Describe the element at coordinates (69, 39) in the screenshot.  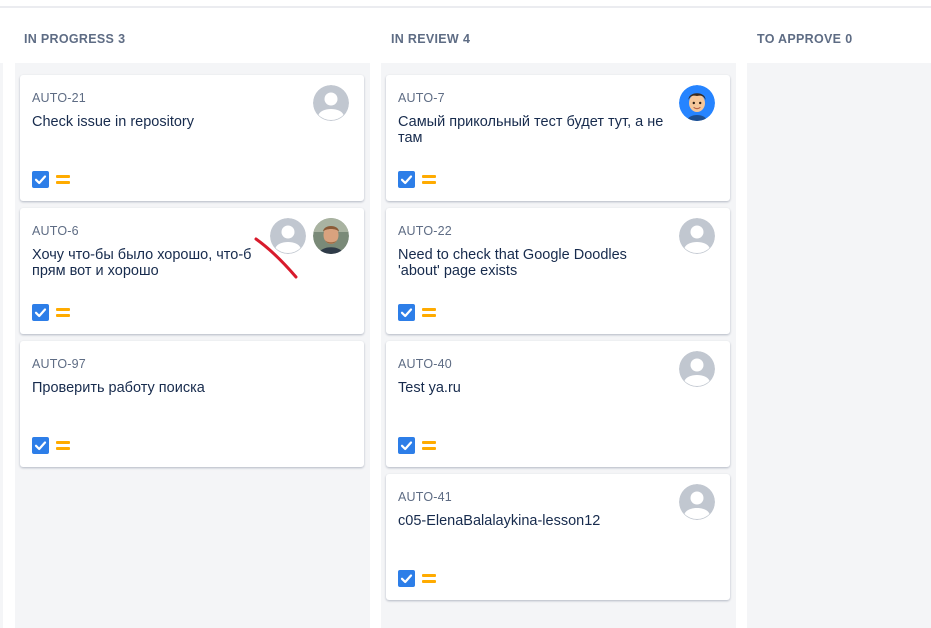
I see `column-title: IN PROGRESS` at that location.